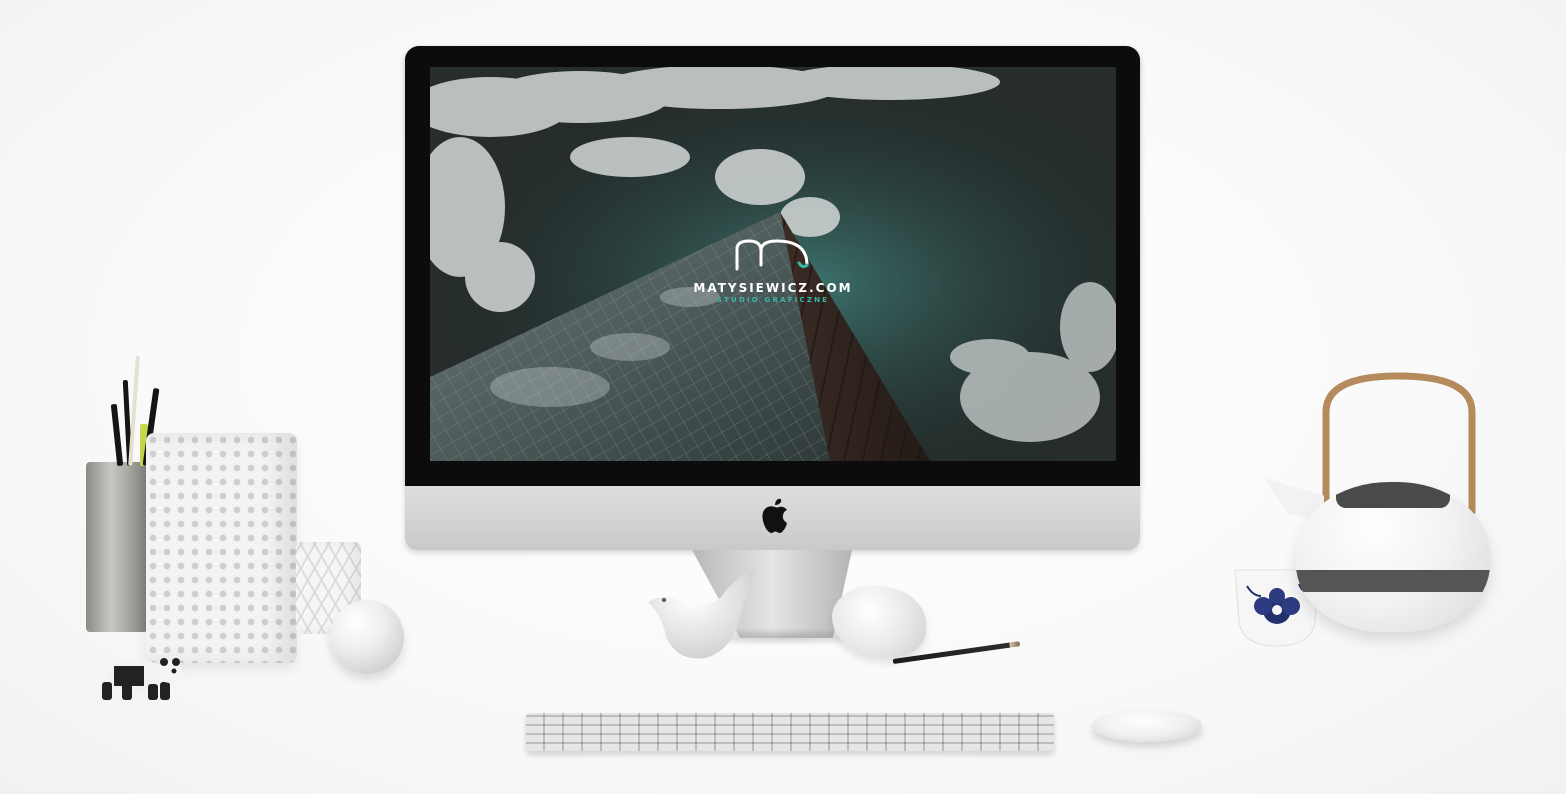 Image resolution: width=1566 pixels, height=794 pixels. What do you see at coordinates (879, 622) in the screenshot?
I see `crumpled-paper` at bounding box center [879, 622].